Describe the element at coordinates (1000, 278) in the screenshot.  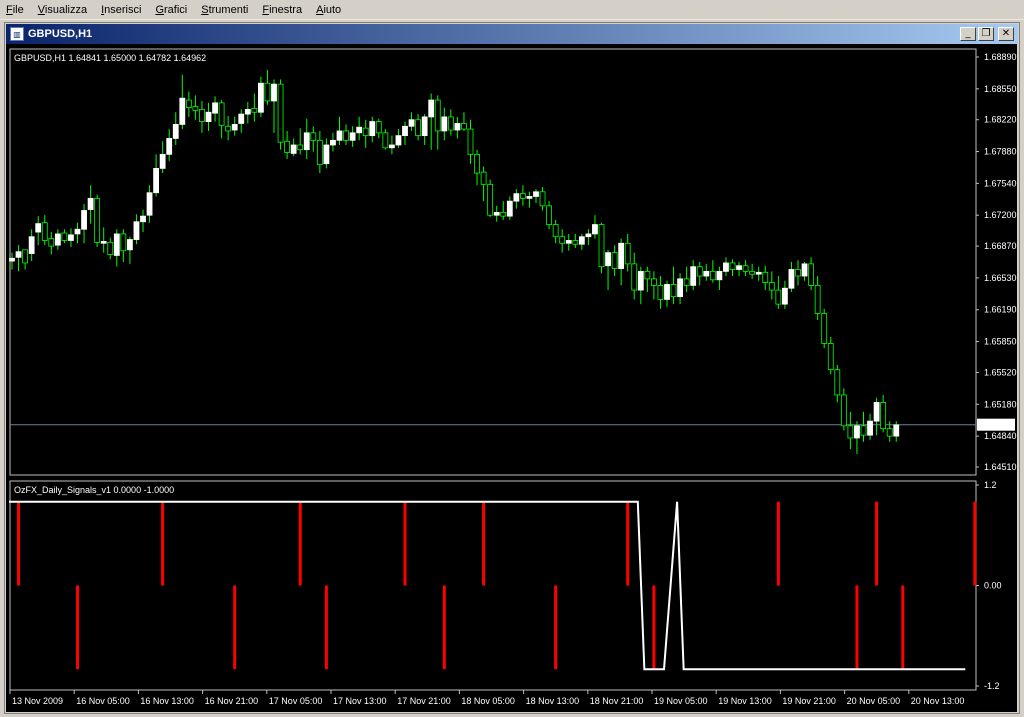
I see `price-label: 1.66530` at that location.